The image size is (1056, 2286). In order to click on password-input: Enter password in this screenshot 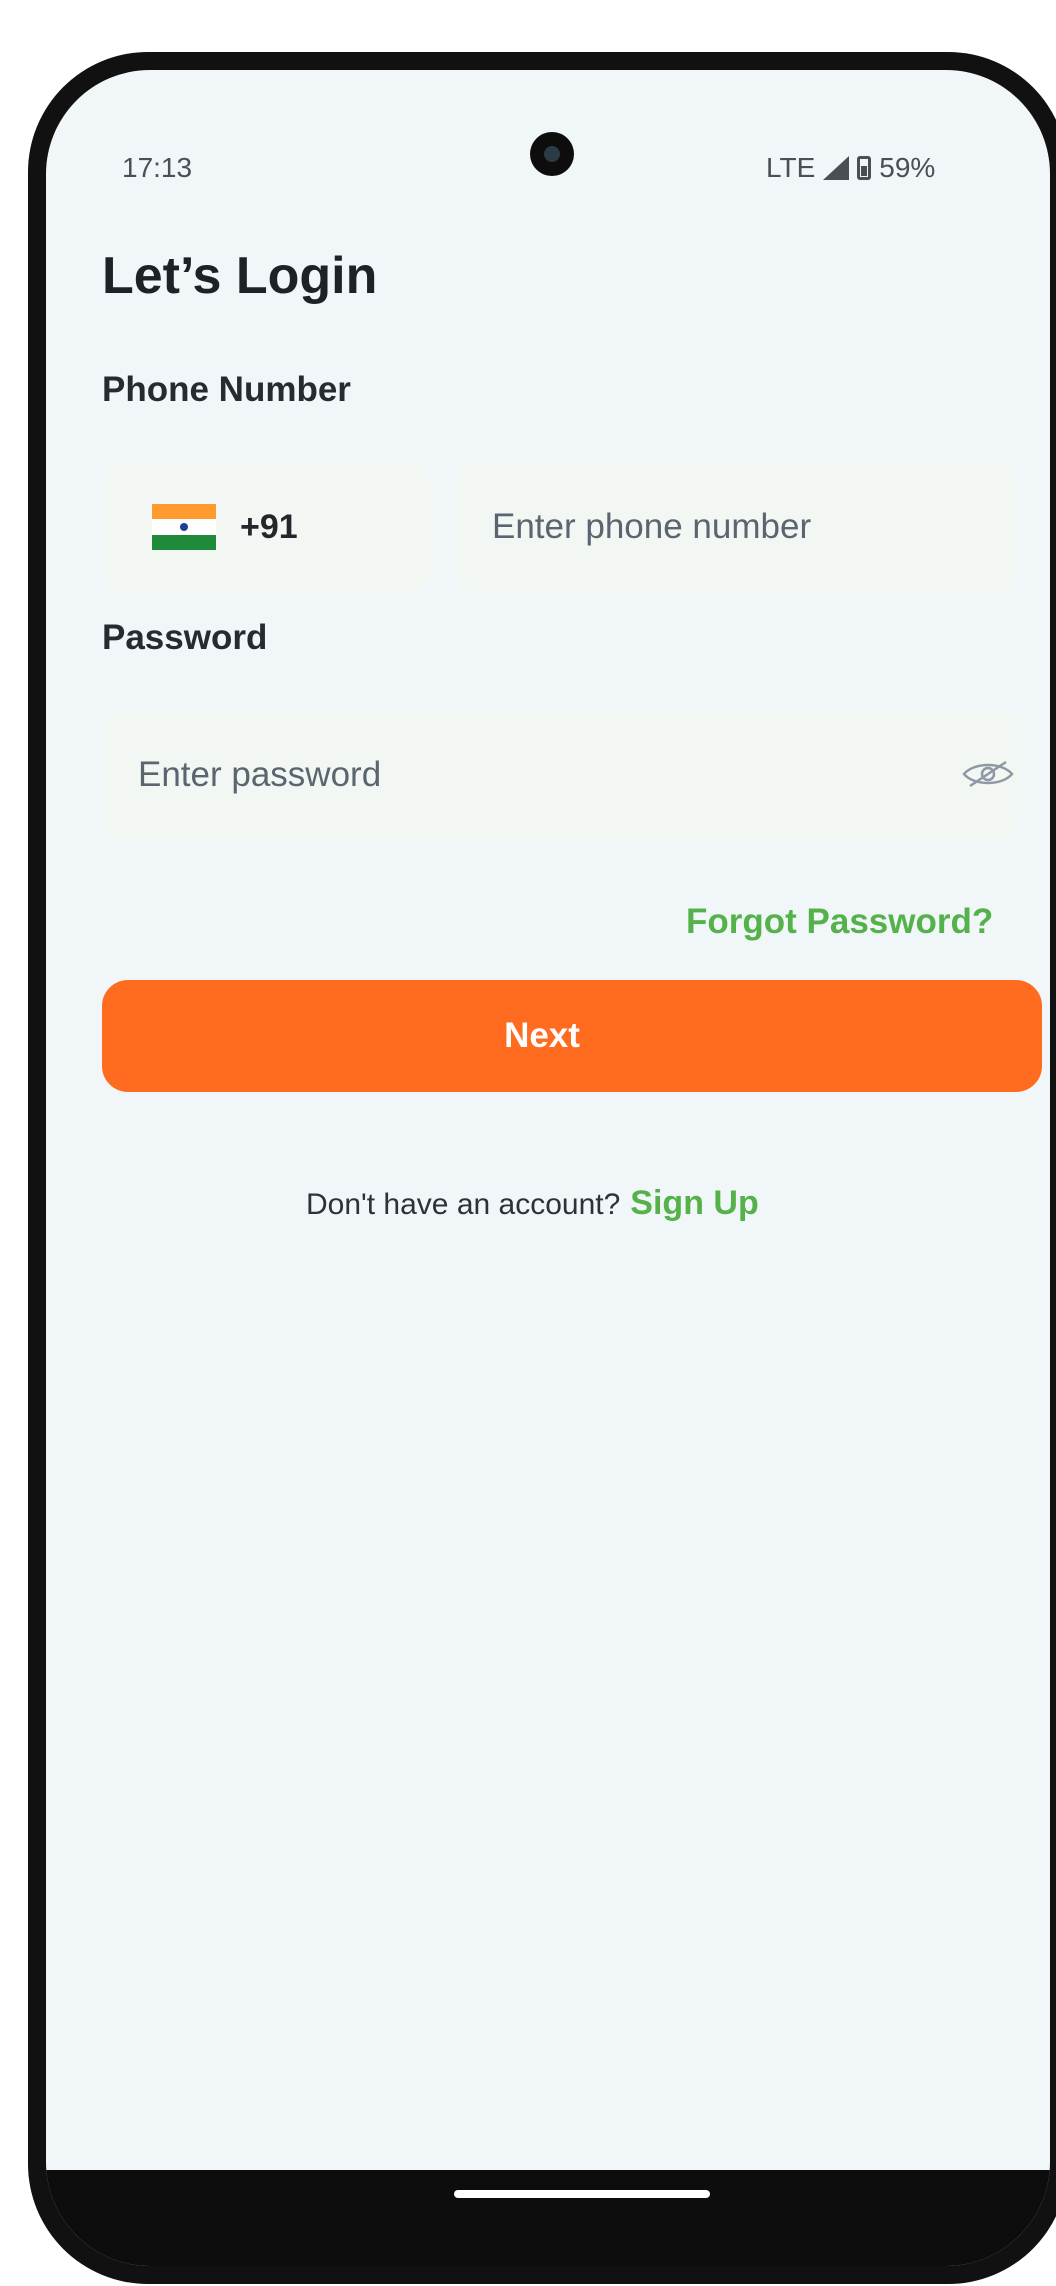, I will do `click(562, 775)`.